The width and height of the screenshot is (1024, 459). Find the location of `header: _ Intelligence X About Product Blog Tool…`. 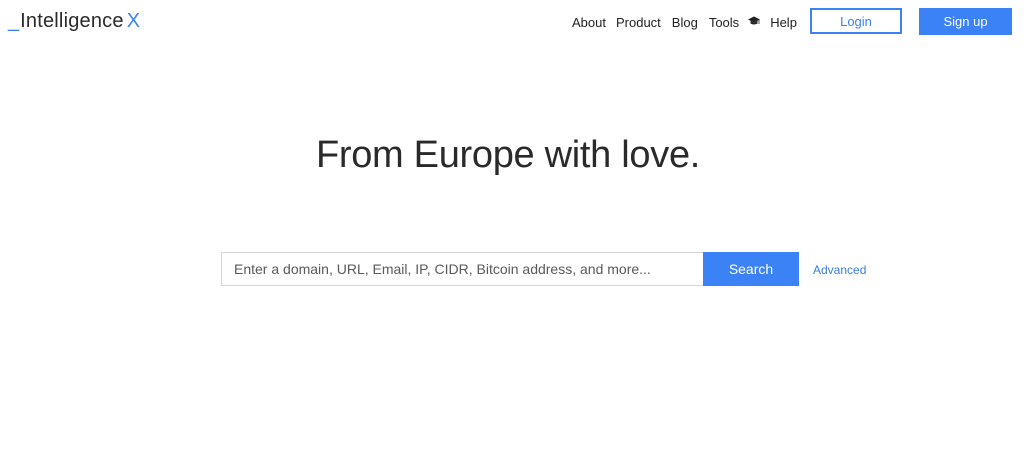

header: _ Intelligence X About Product Blog Tool… is located at coordinates (512, 22).